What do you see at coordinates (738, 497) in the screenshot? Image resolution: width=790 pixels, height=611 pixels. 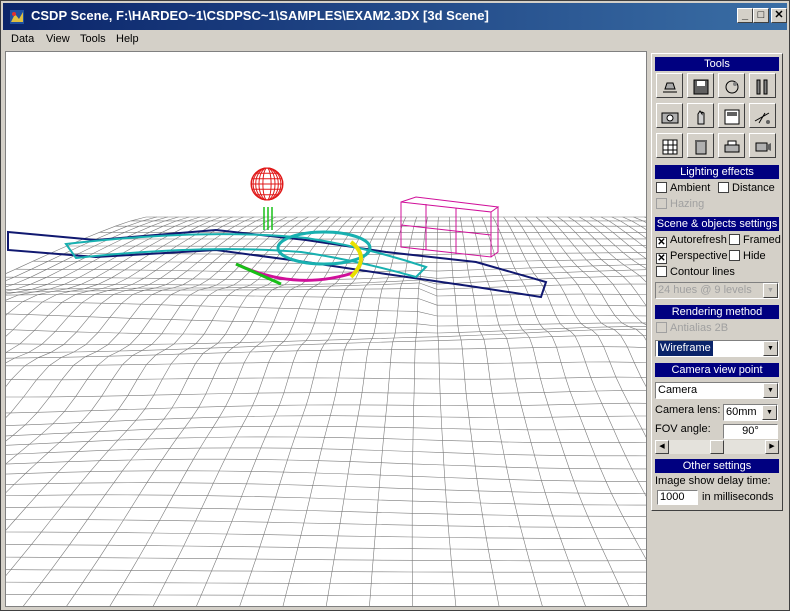 I see `delay-unit-label: in milliseconds` at bounding box center [738, 497].